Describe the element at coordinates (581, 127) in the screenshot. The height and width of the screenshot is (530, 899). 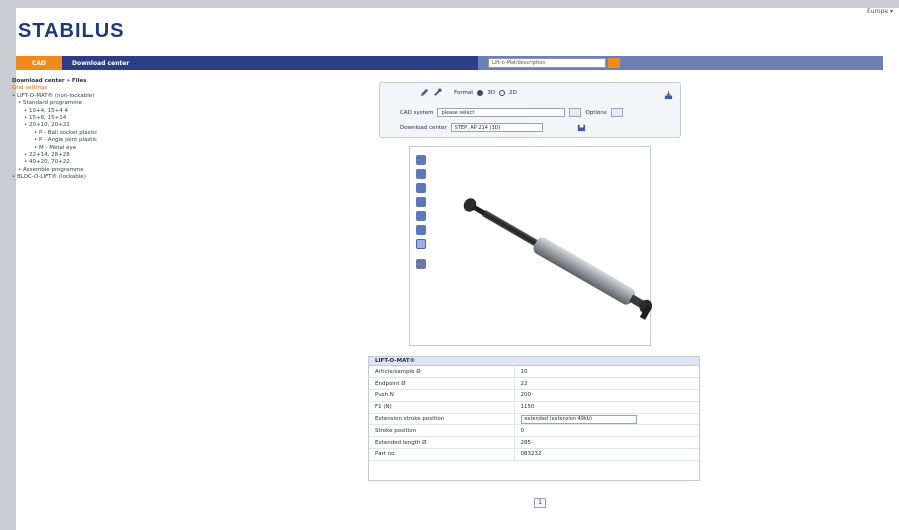
I see `save-download-icon` at that location.